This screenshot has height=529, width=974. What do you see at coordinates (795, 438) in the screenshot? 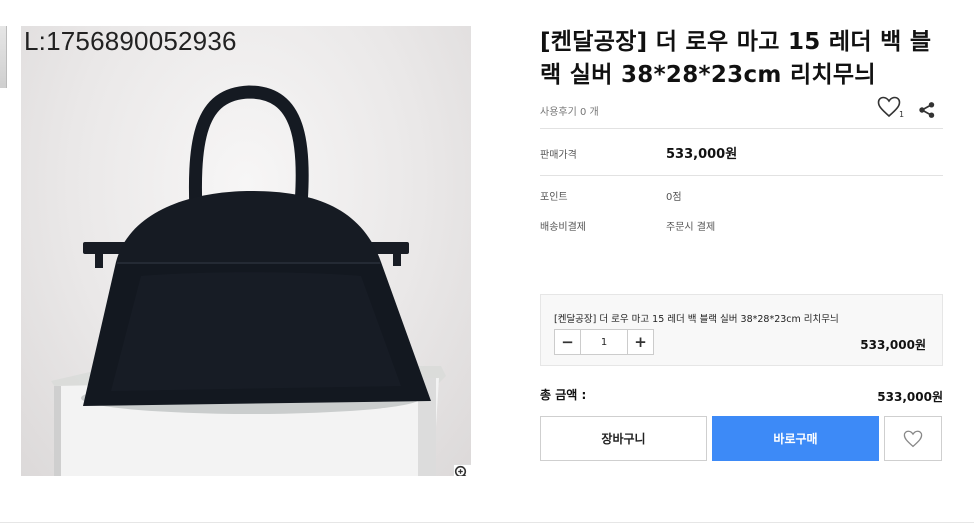
I see `buy-now-button: 바로구매` at bounding box center [795, 438].